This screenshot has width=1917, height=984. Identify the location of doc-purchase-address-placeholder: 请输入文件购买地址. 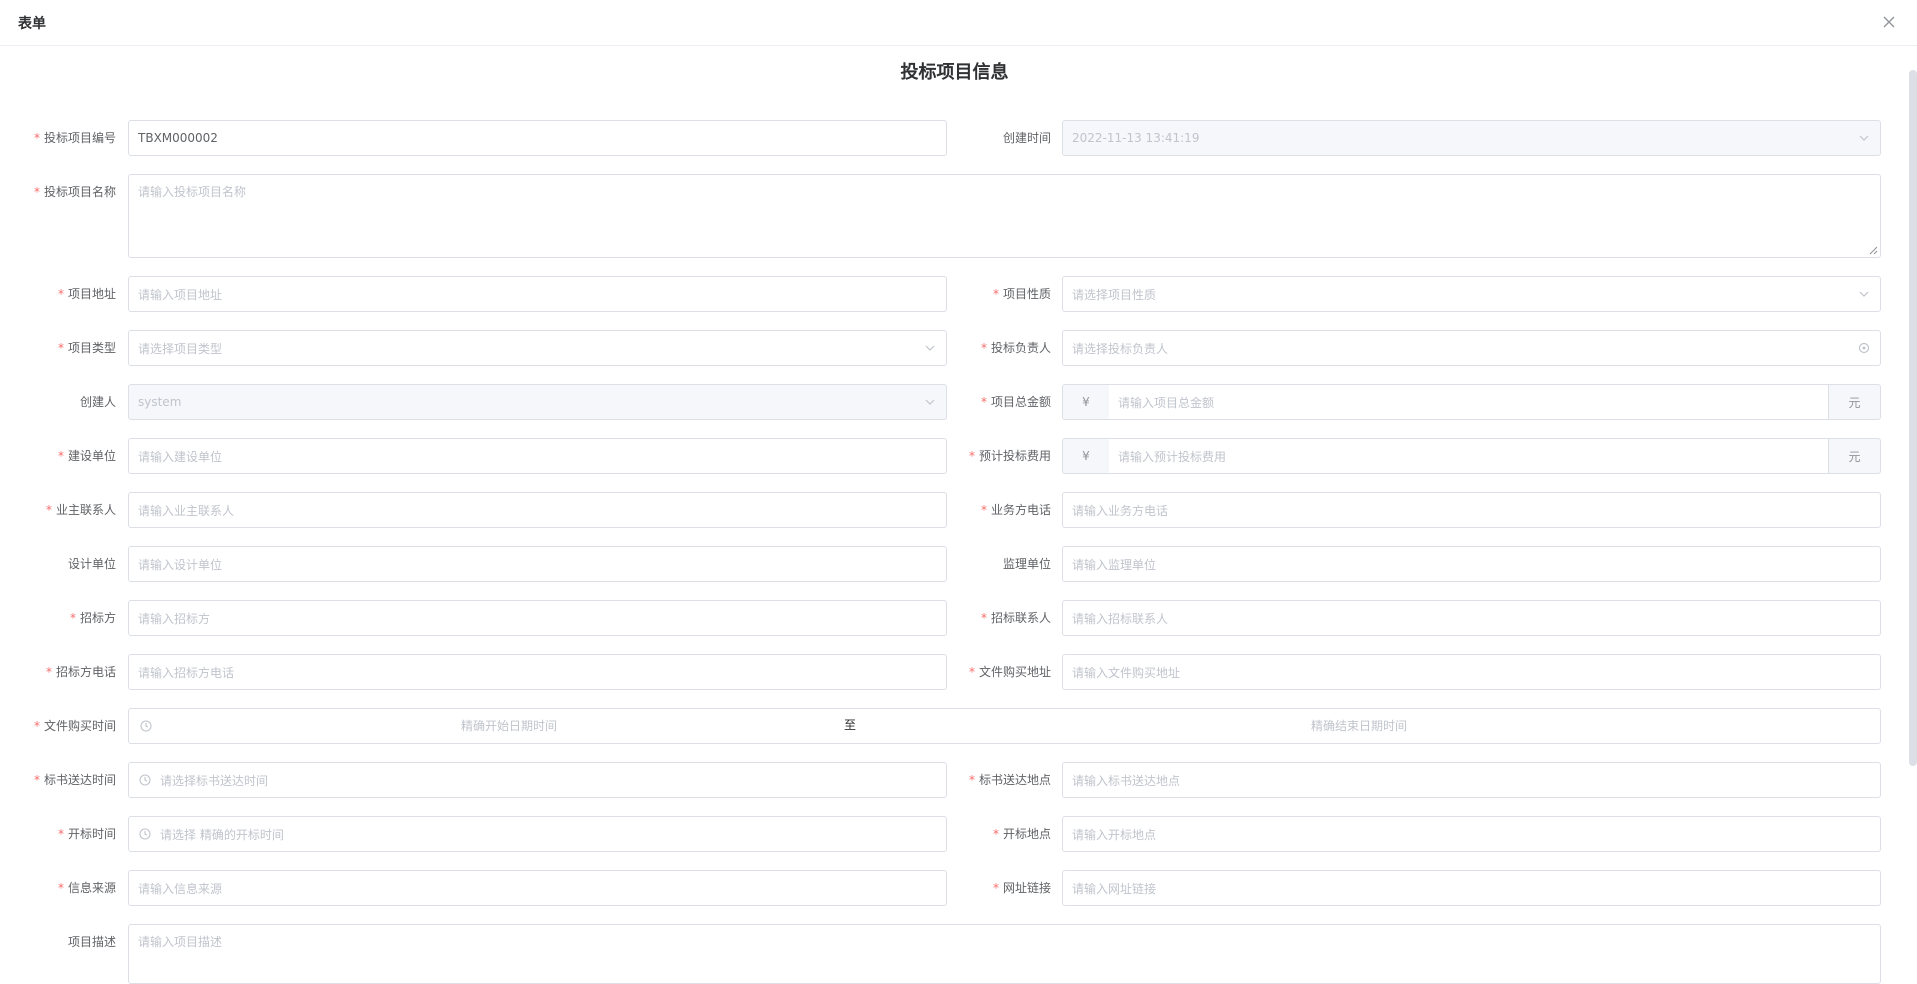
(1126, 672).